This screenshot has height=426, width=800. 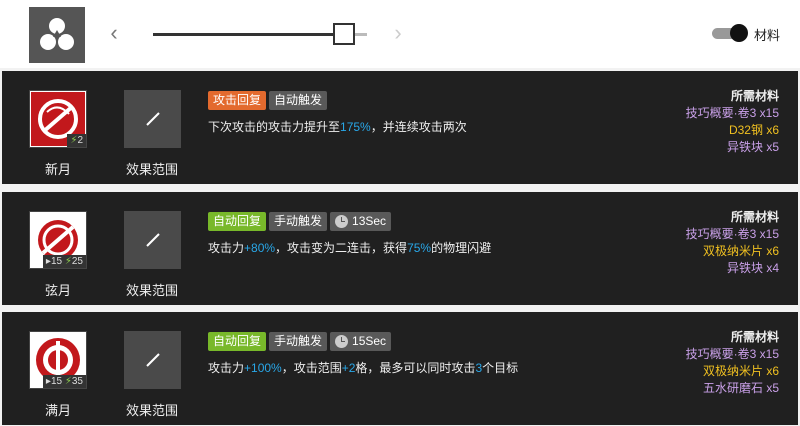 I want to click on material-item: D32钢 x6, so click(x=753, y=130).